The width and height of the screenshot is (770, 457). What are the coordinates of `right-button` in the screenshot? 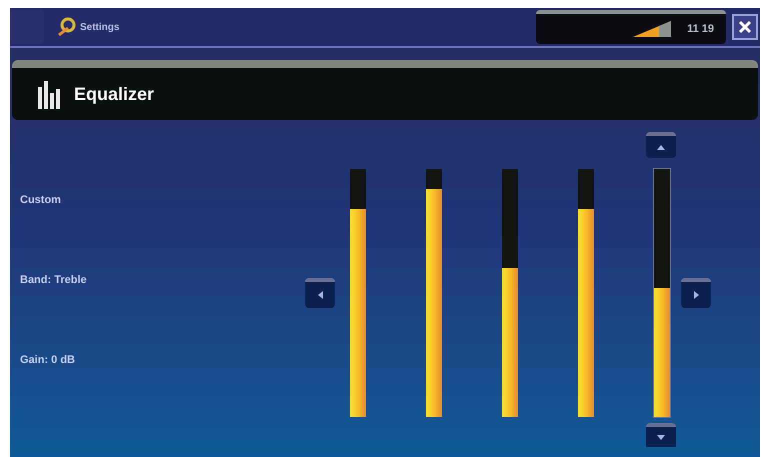 It's located at (696, 293).